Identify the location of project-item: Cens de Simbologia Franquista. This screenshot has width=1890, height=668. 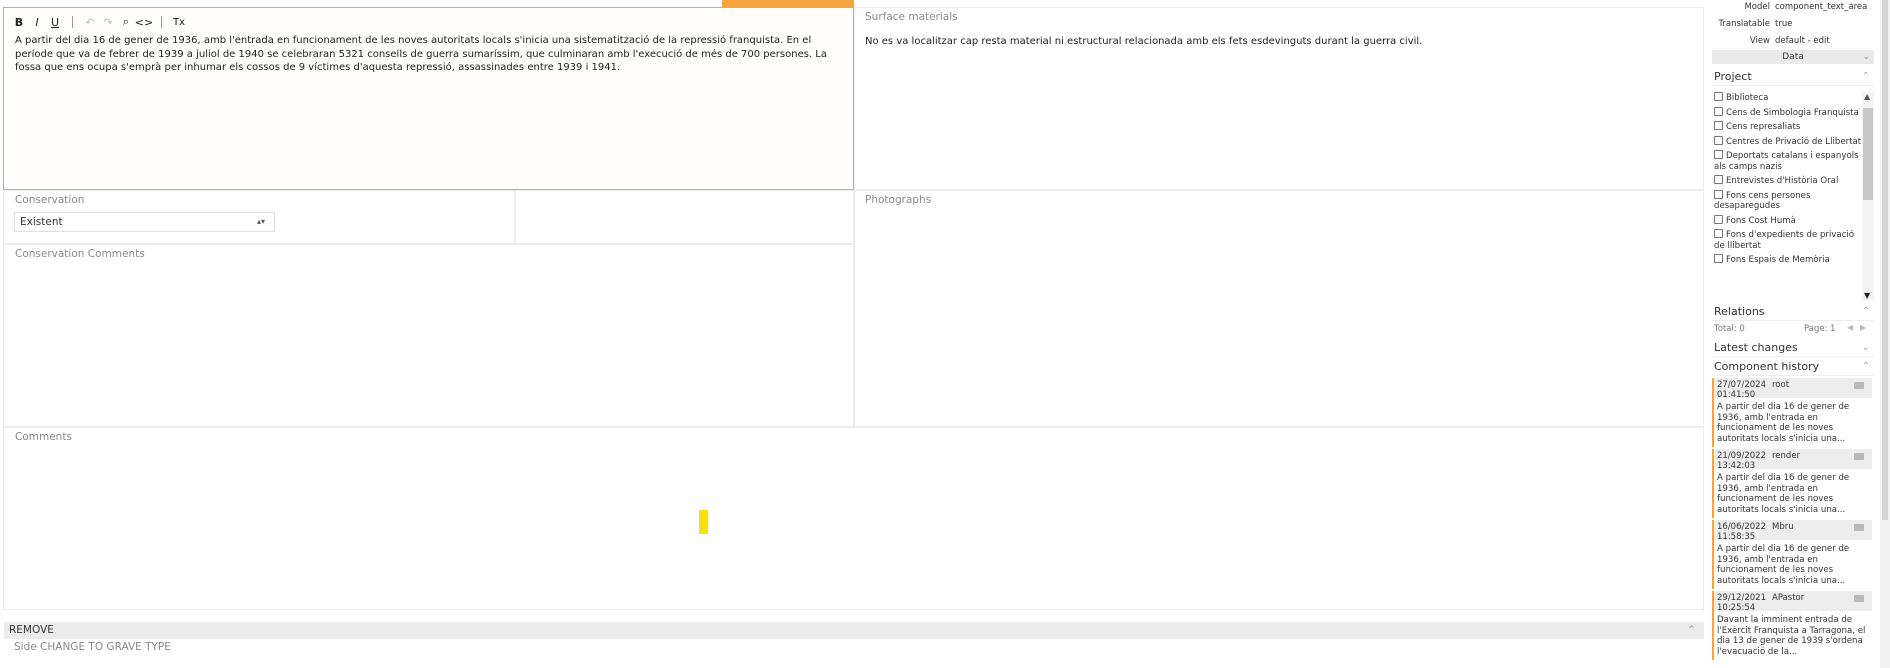
(1787, 112).